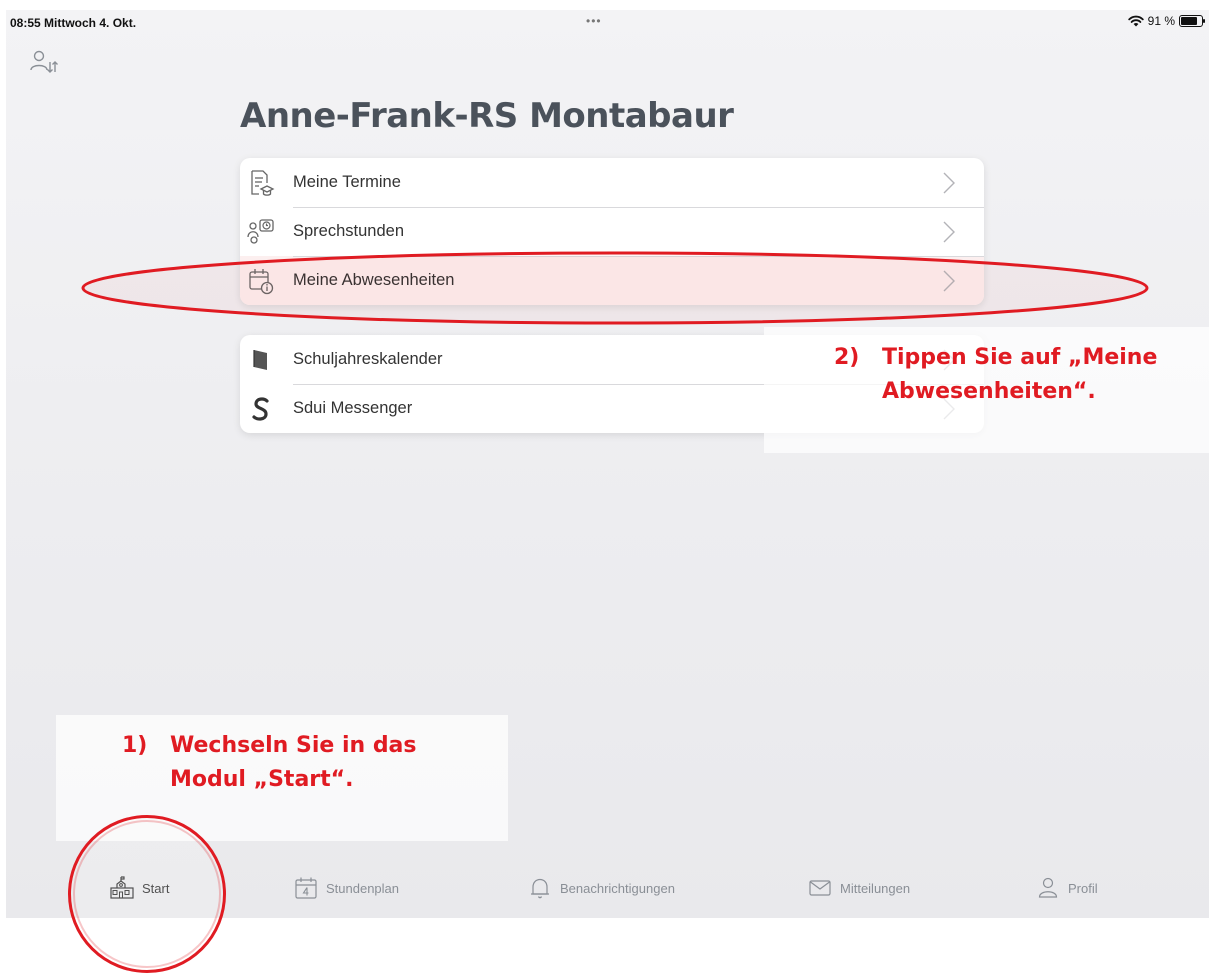 This screenshot has height=973, width=1213. Describe the element at coordinates (617, 888) in the screenshot. I see `tab-label: Benachrichtigungen` at that location.